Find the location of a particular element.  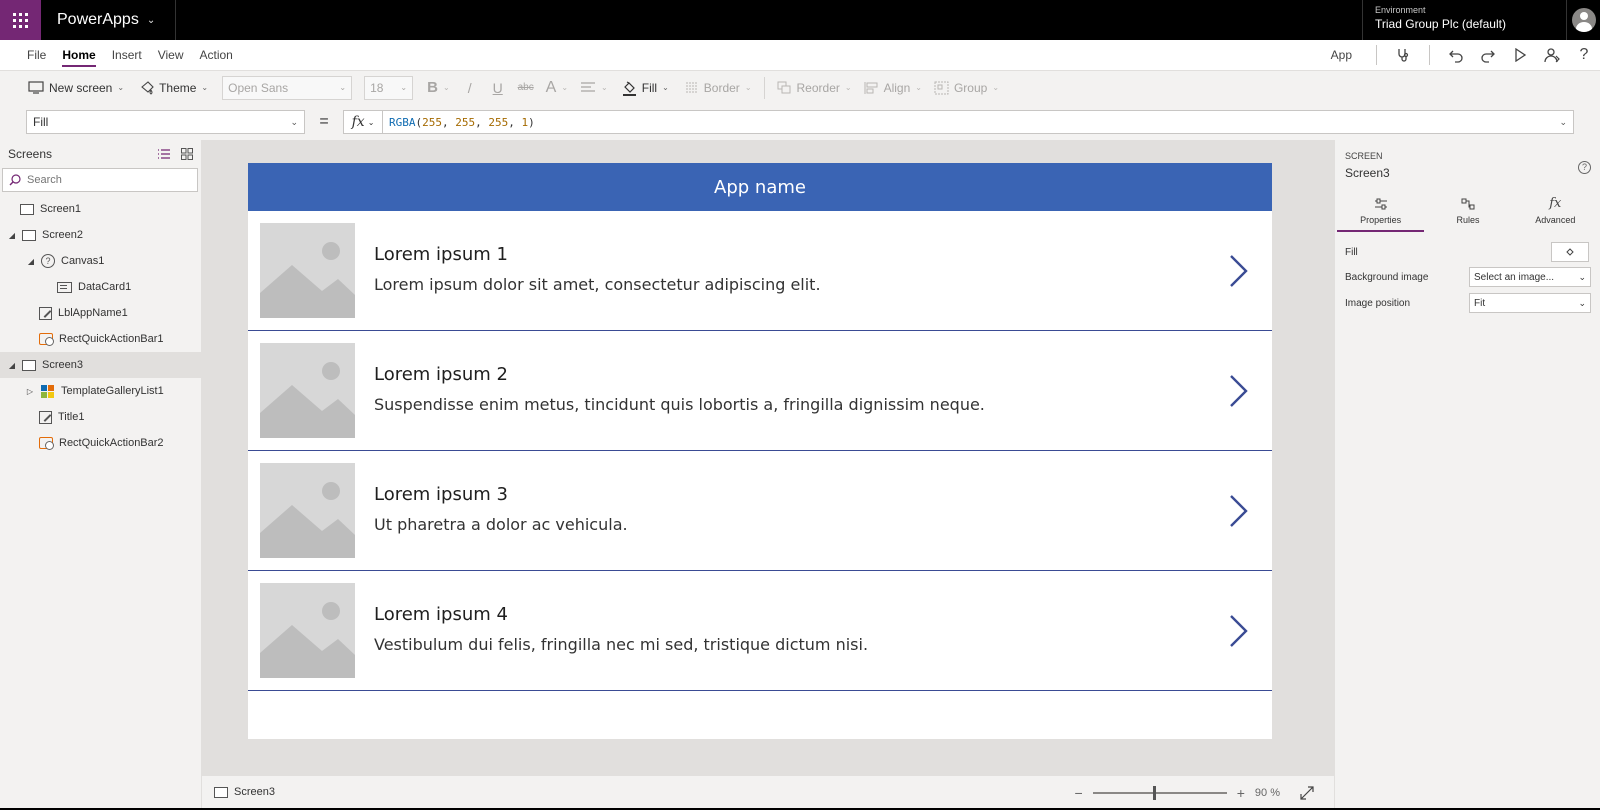

selected-control-name: Screen3 is located at coordinates (1472, 173).